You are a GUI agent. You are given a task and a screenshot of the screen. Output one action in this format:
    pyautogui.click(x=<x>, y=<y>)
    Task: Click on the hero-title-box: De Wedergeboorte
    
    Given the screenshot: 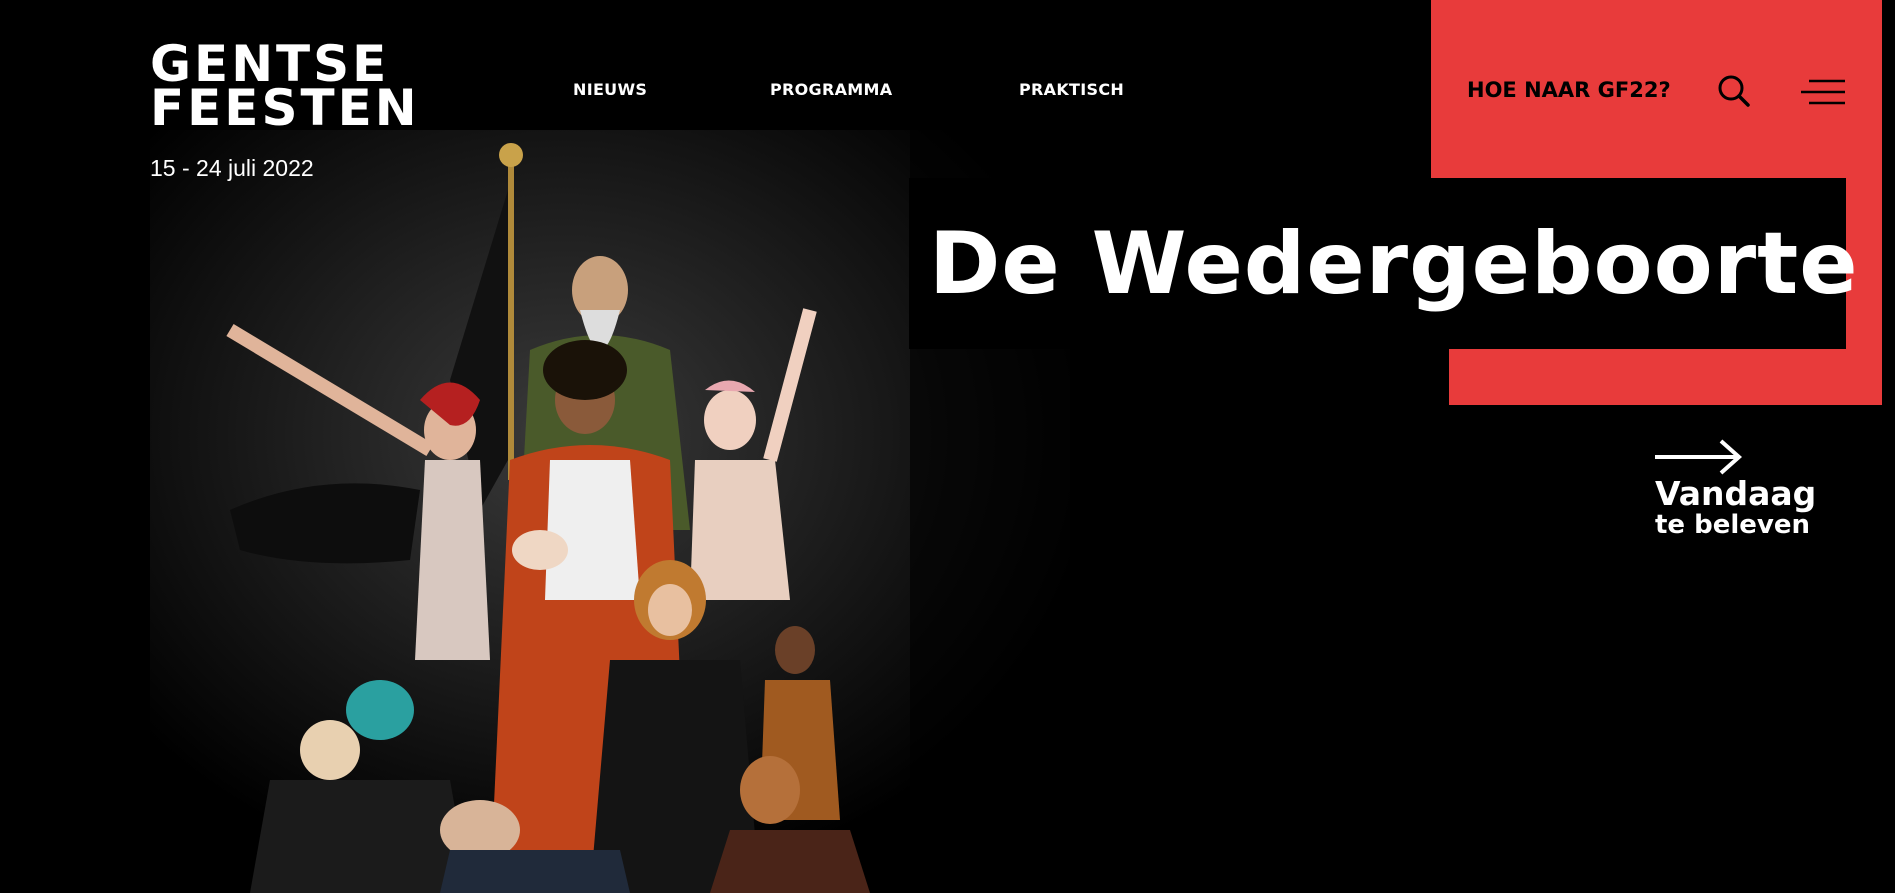 What is the action you would take?
    pyautogui.click(x=1383, y=263)
    